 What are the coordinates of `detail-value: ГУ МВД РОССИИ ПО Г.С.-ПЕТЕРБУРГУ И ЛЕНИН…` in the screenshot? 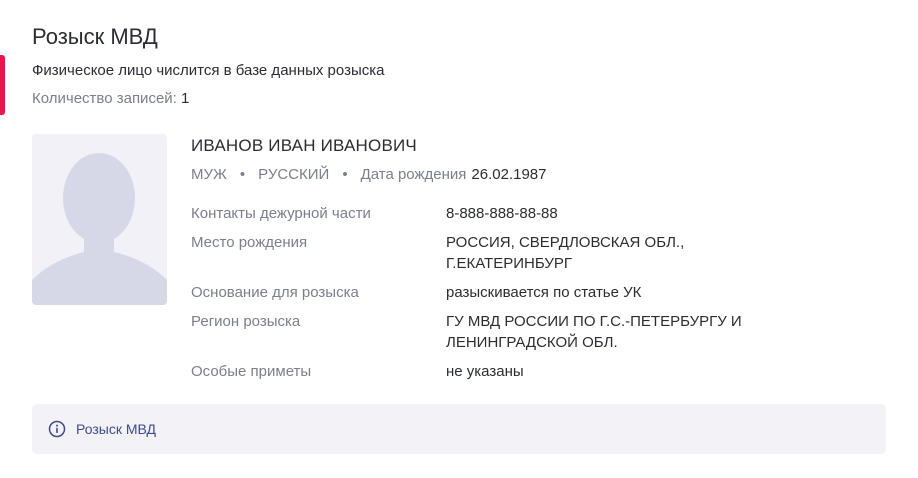 It's located at (594, 332).